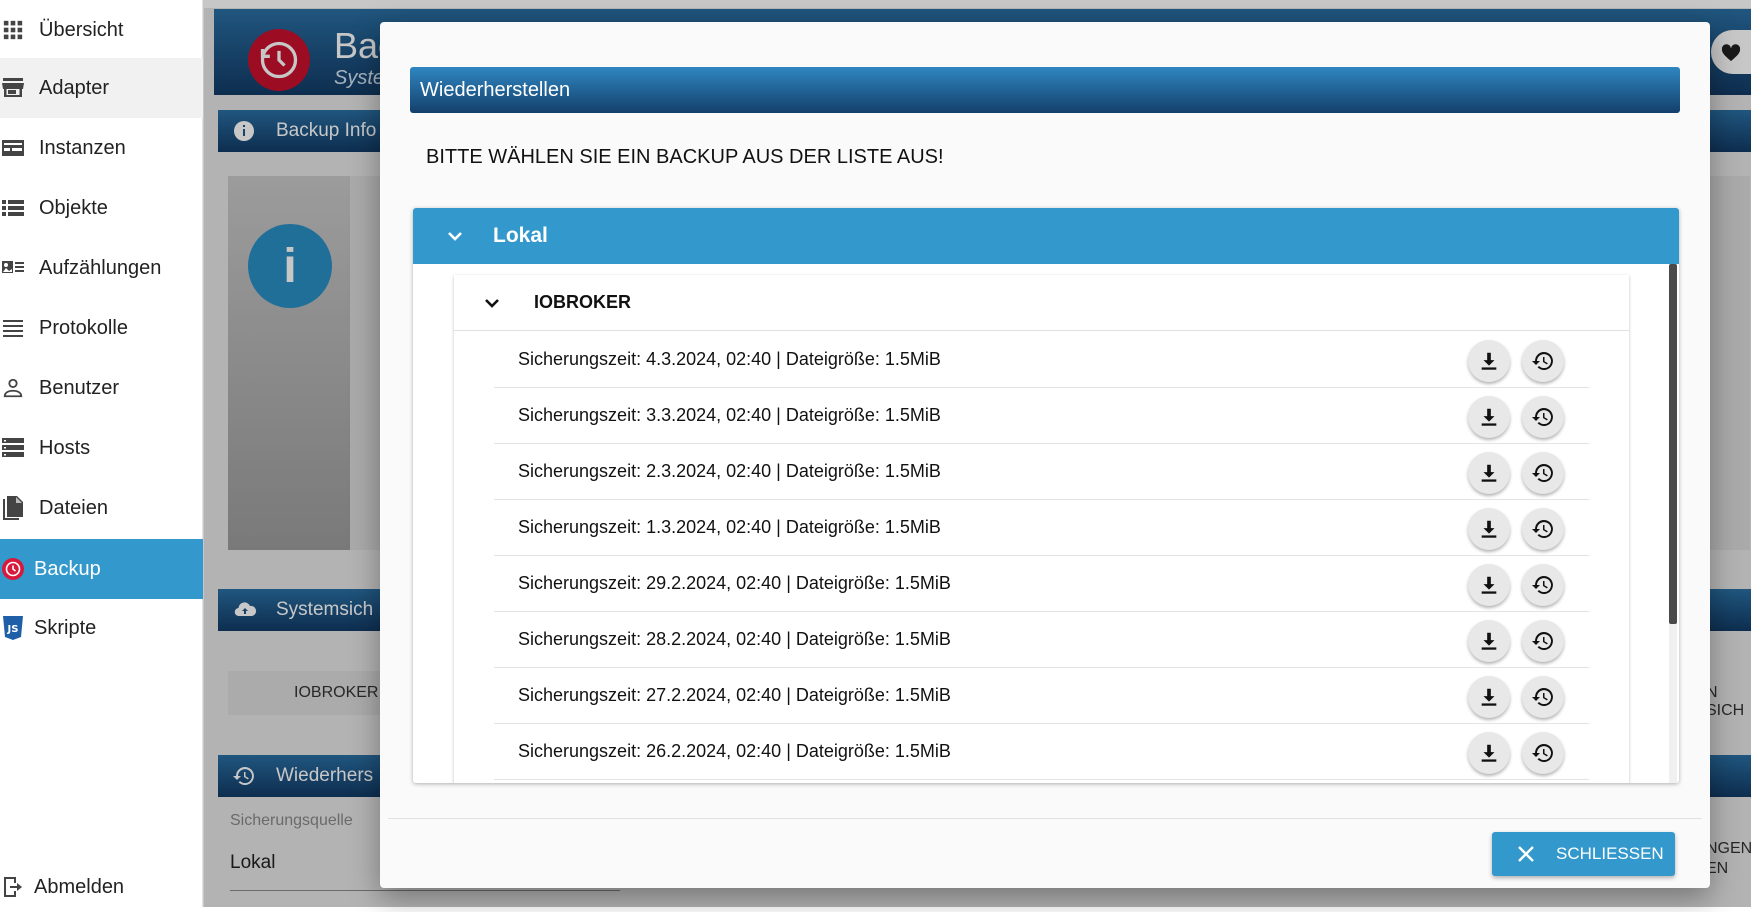 Image resolution: width=1751 pixels, height=912 pixels. I want to click on dialog-divider, so click(1045, 818).